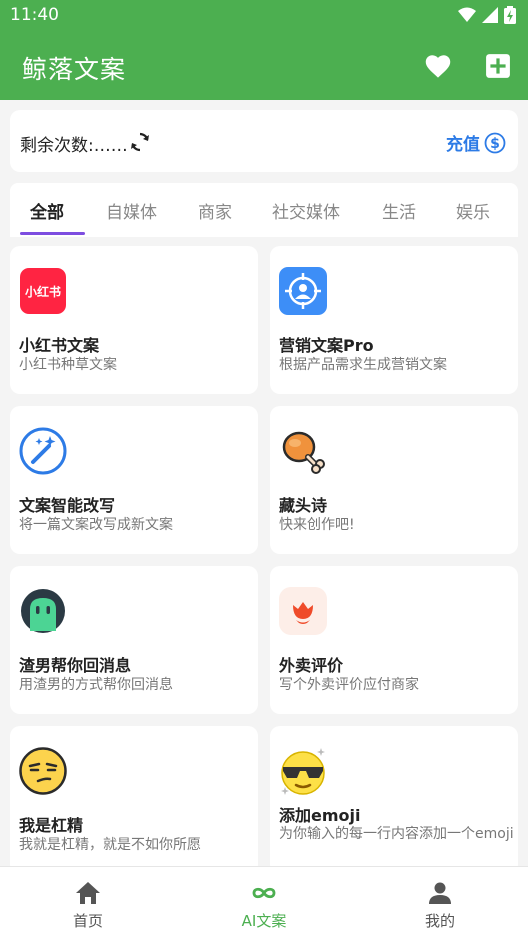 The image size is (528, 939). What do you see at coordinates (134, 640) in the screenshot?
I see `card-scumbag-reply: 渣男帮你回消息 用渣男的方式帮你回消息` at bounding box center [134, 640].